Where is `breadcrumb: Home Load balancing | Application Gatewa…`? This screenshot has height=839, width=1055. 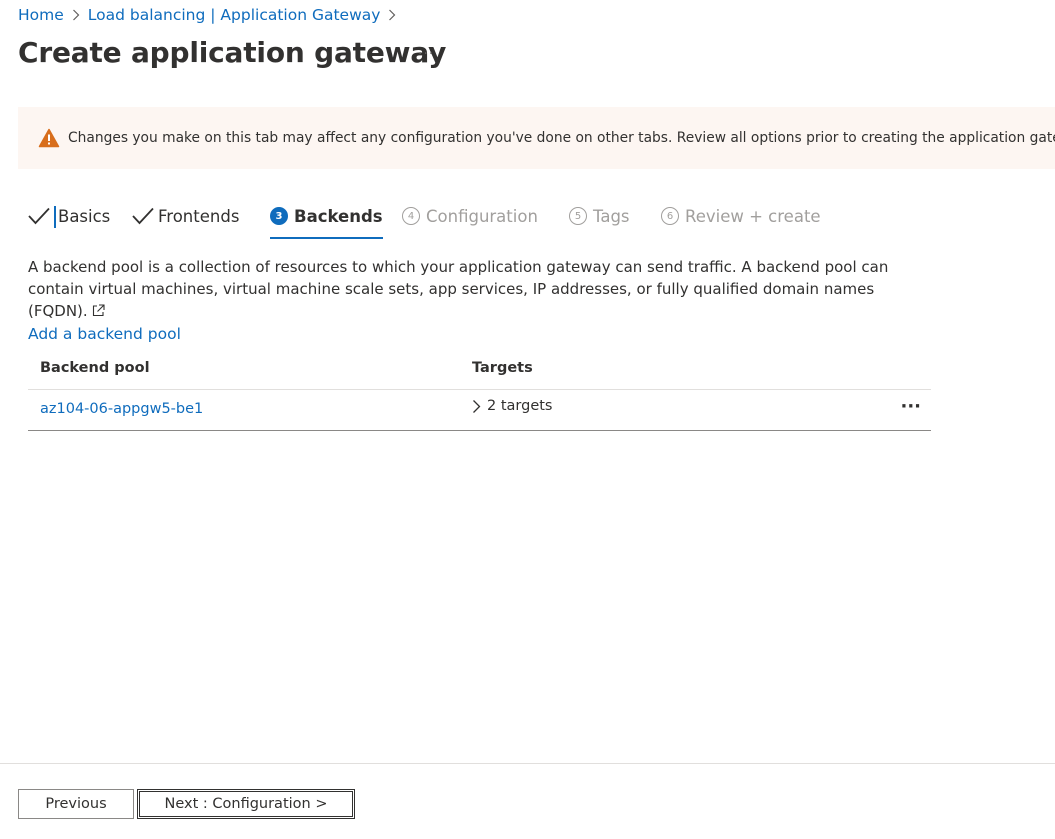 breadcrumb: Home Load balancing | Application Gatewa… is located at coordinates (211, 15).